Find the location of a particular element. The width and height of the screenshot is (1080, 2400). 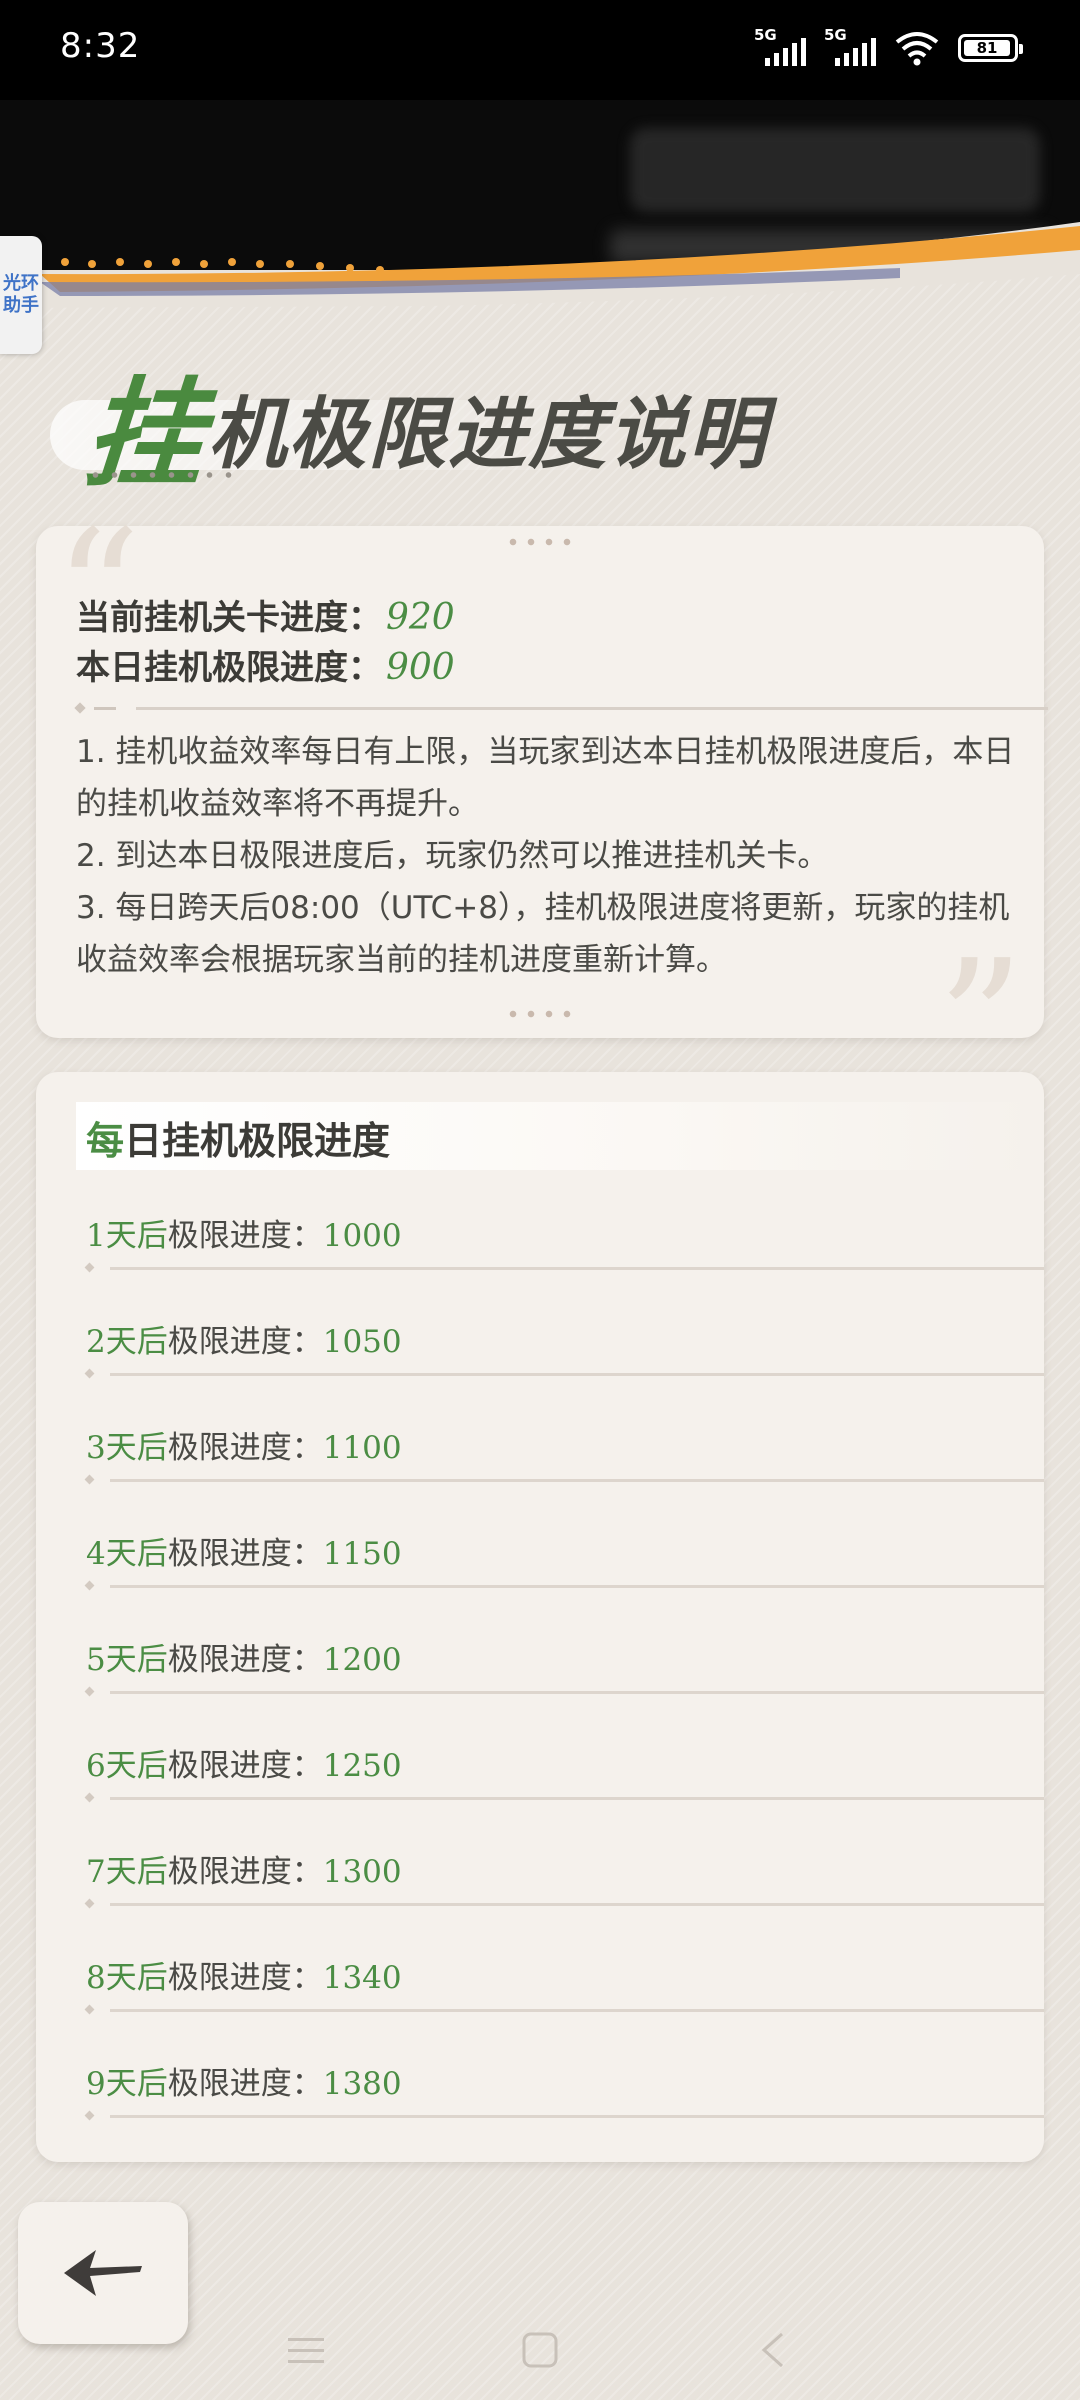

list-title: 每日挂机极限进度 is located at coordinates (238, 1141).